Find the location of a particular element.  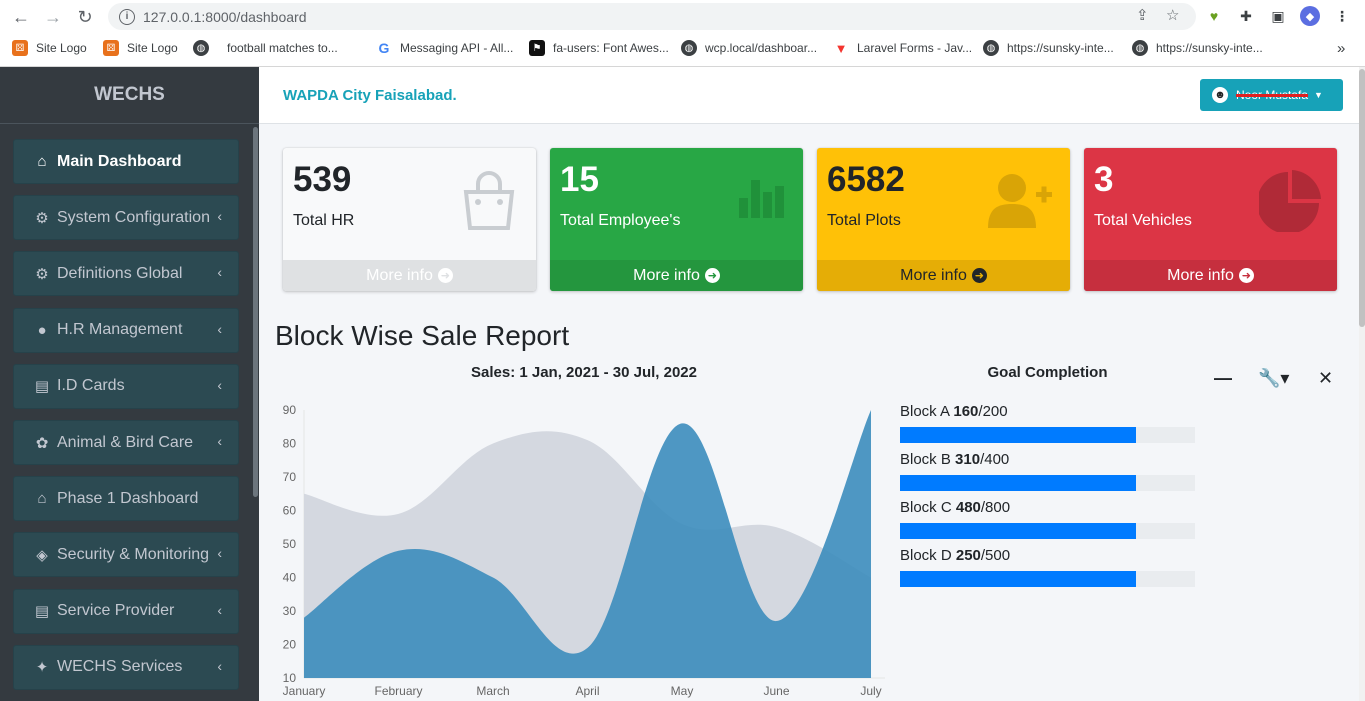

page-heading-city: WAPDA City Faisalabad. is located at coordinates (370, 95).